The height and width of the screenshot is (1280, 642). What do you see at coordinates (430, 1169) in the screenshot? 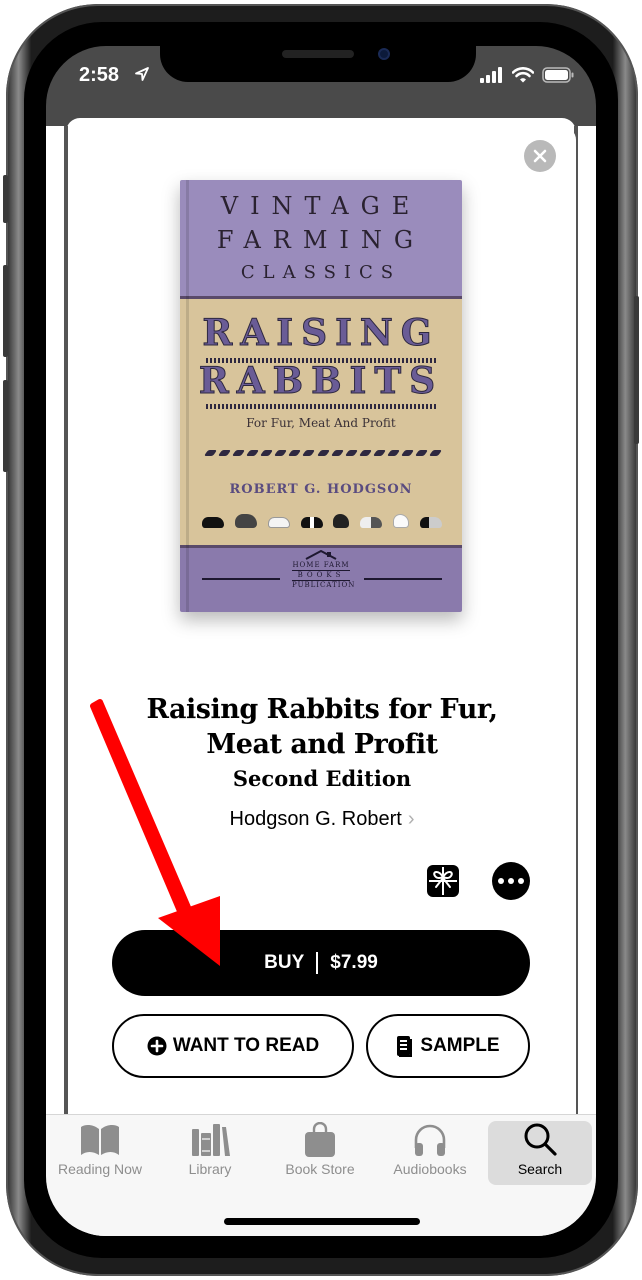
I see `tab-label: Audiobooks` at bounding box center [430, 1169].